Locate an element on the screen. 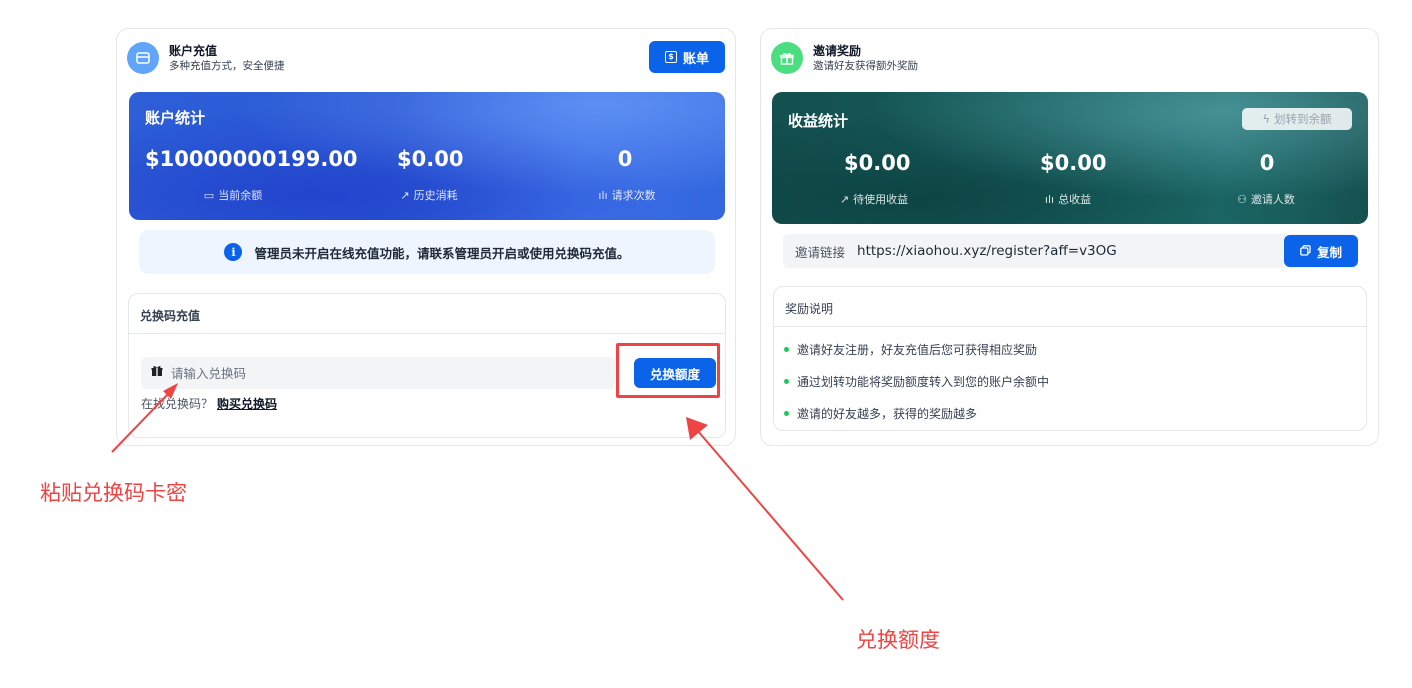 The height and width of the screenshot is (688, 1412). rule-text: 邀请的好友越多，获得的奖励越多 is located at coordinates (887, 414).